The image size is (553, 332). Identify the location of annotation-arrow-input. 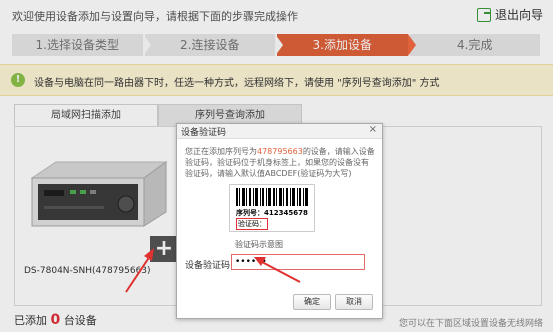
(277, 270).